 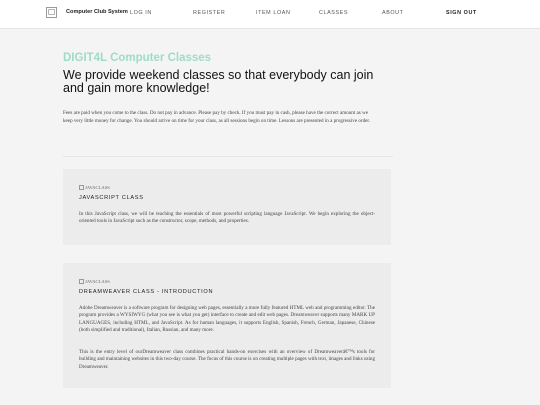 I want to click on site-logo-icon, so click(x=51, y=12).